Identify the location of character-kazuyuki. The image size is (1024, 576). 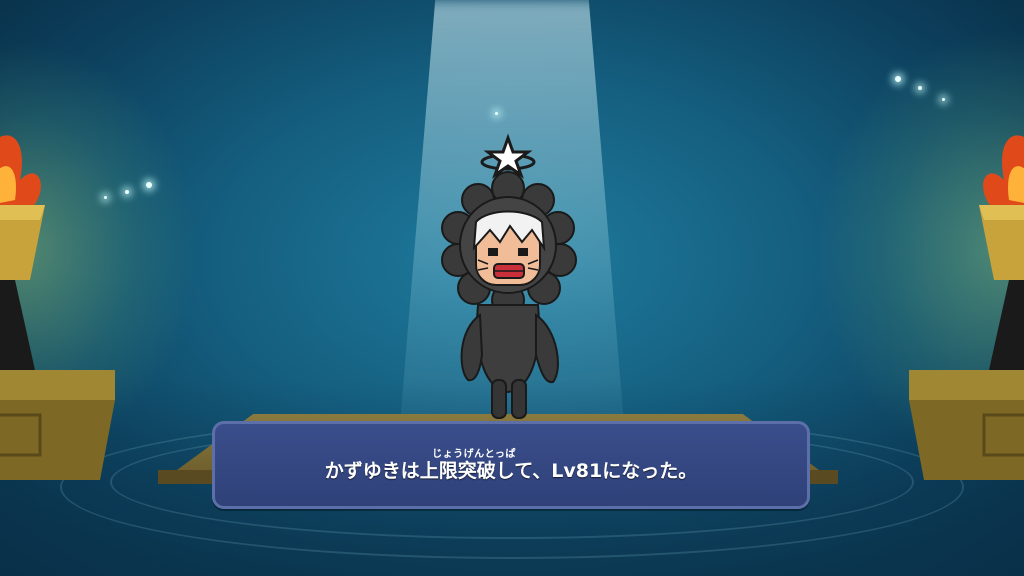
(509, 276).